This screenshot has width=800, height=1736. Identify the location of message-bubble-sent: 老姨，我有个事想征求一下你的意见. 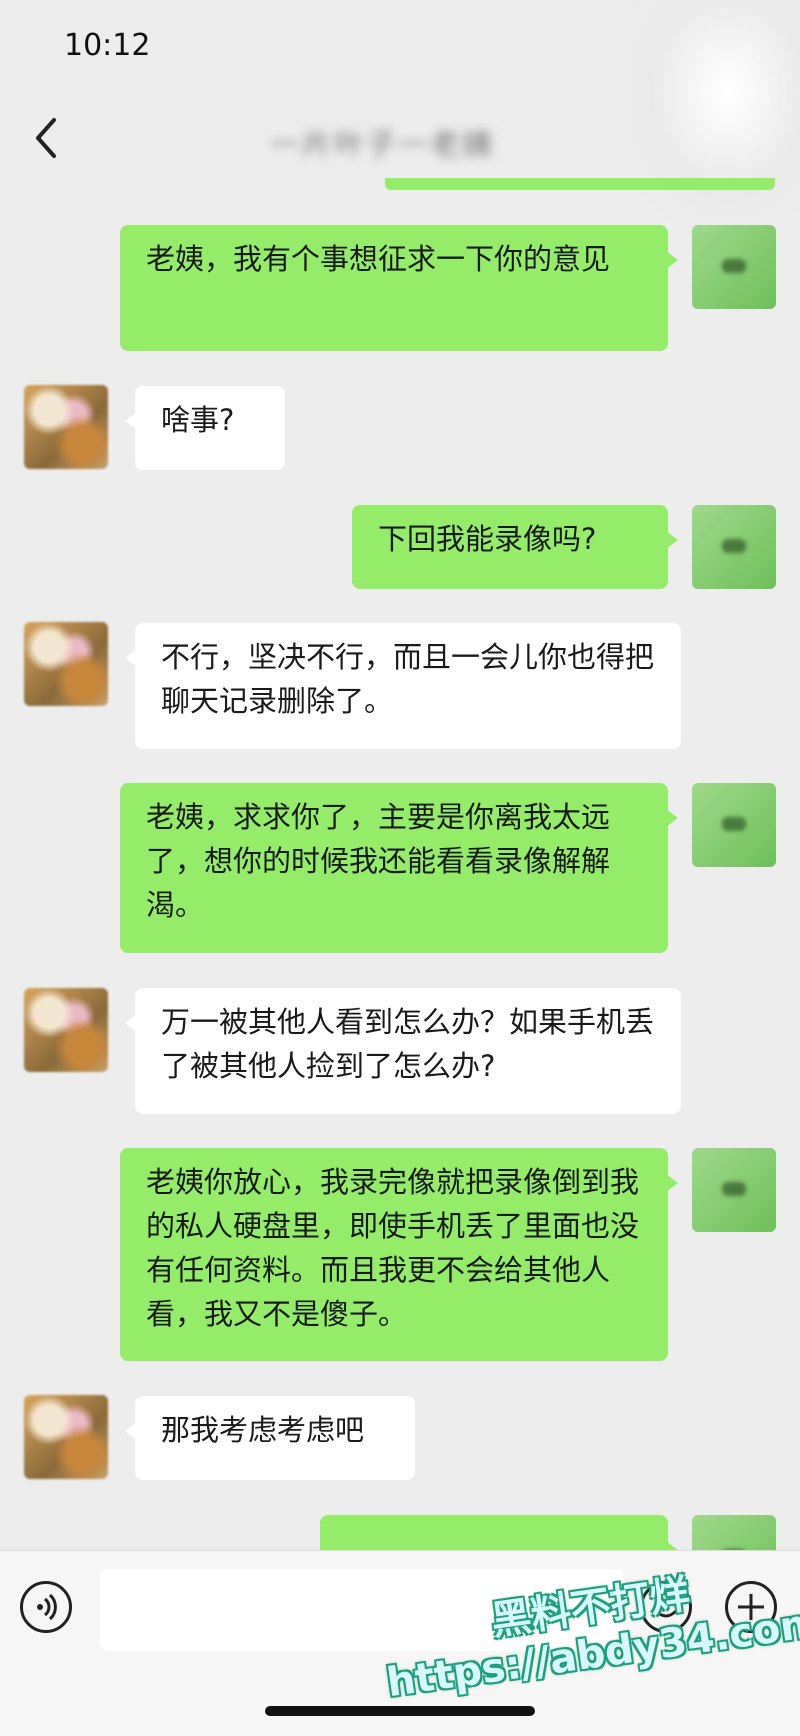
(399, 288).